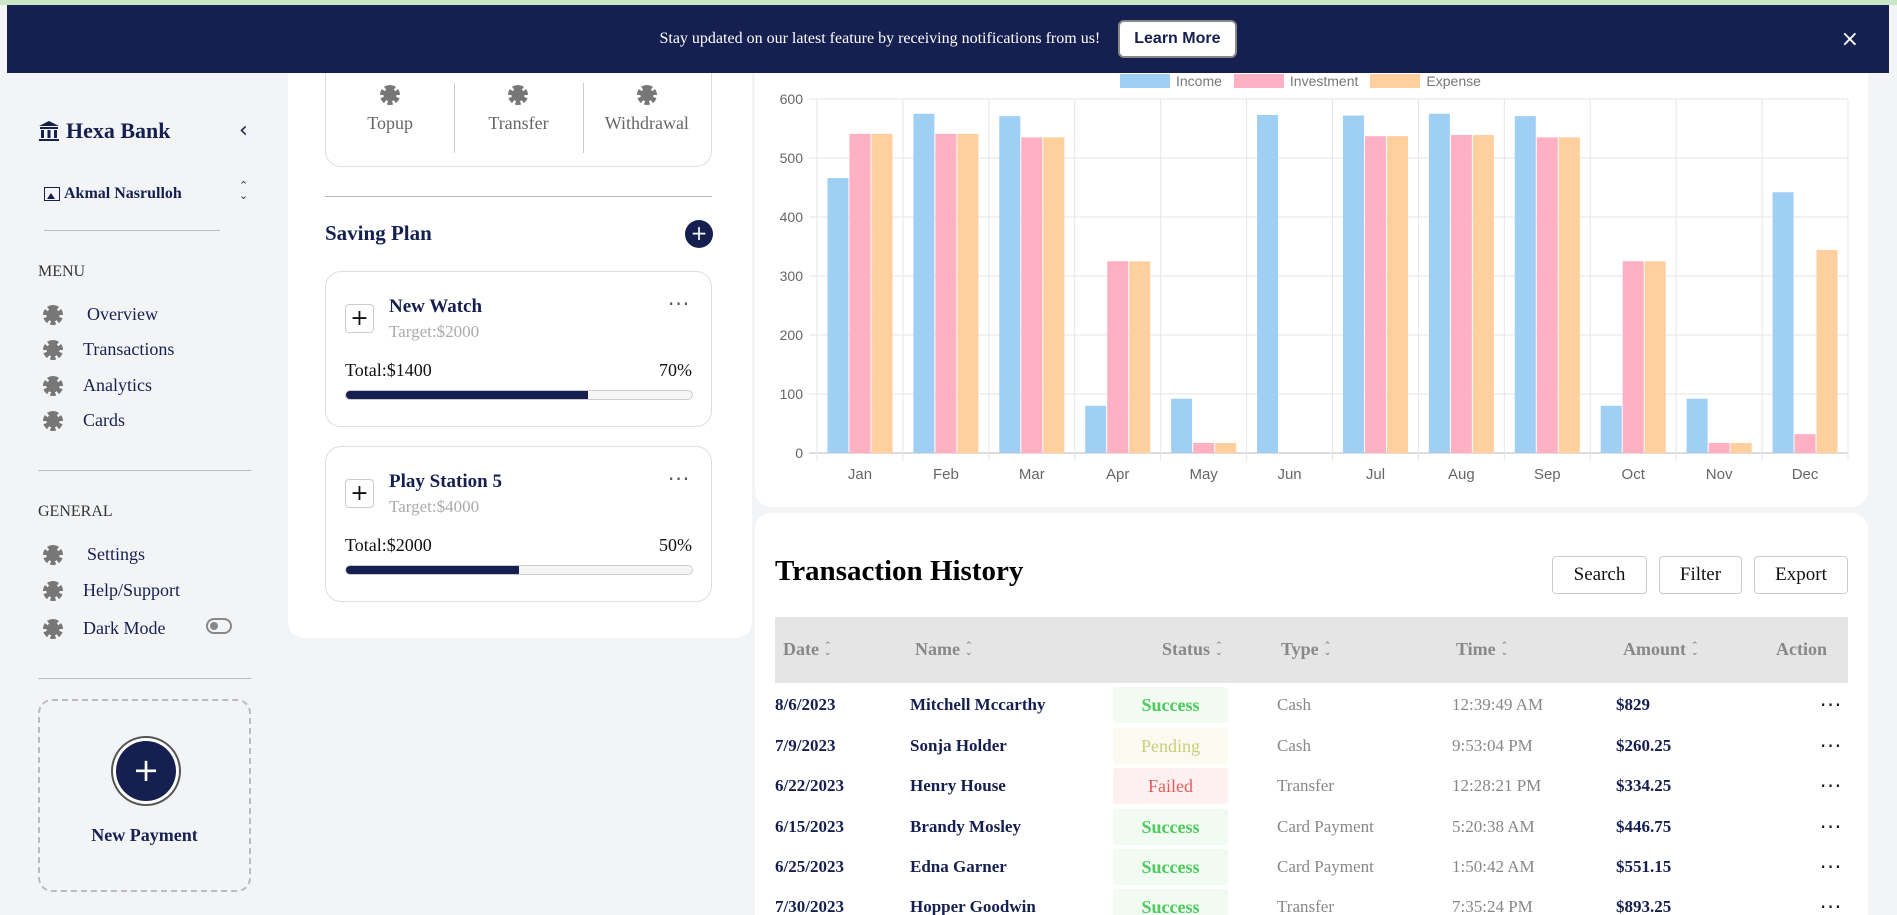  I want to click on row-name: Mitchell Mccarthy, so click(978, 704).